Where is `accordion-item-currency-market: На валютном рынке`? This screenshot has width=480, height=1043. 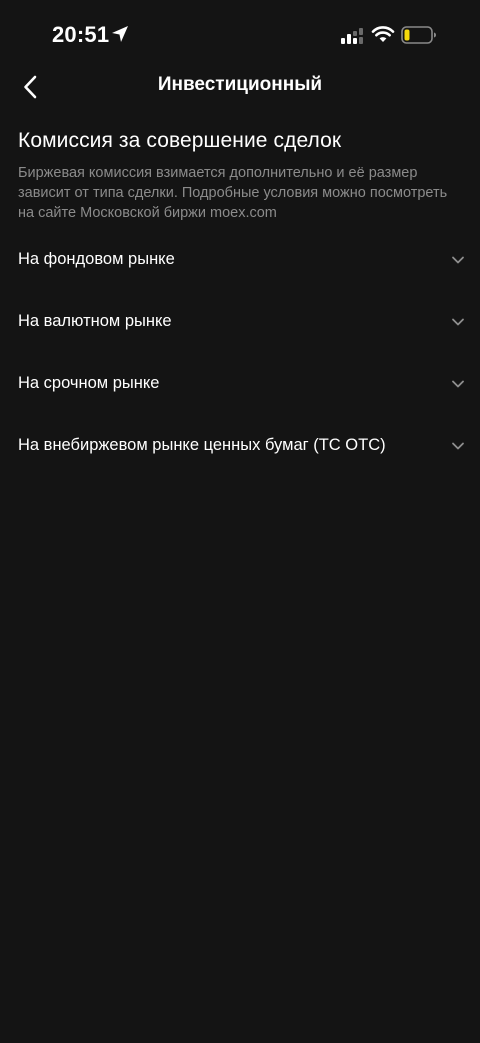 accordion-item-currency-market: На валютном рынке is located at coordinates (240, 323).